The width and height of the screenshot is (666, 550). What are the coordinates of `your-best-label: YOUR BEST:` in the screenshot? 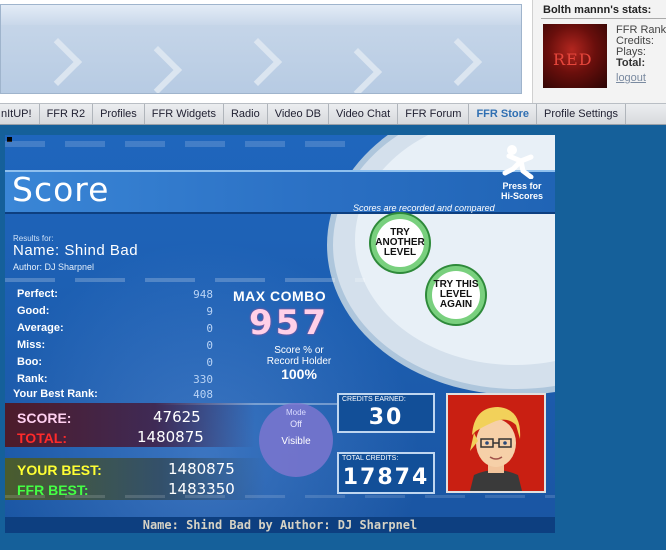 It's located at (59, 470).